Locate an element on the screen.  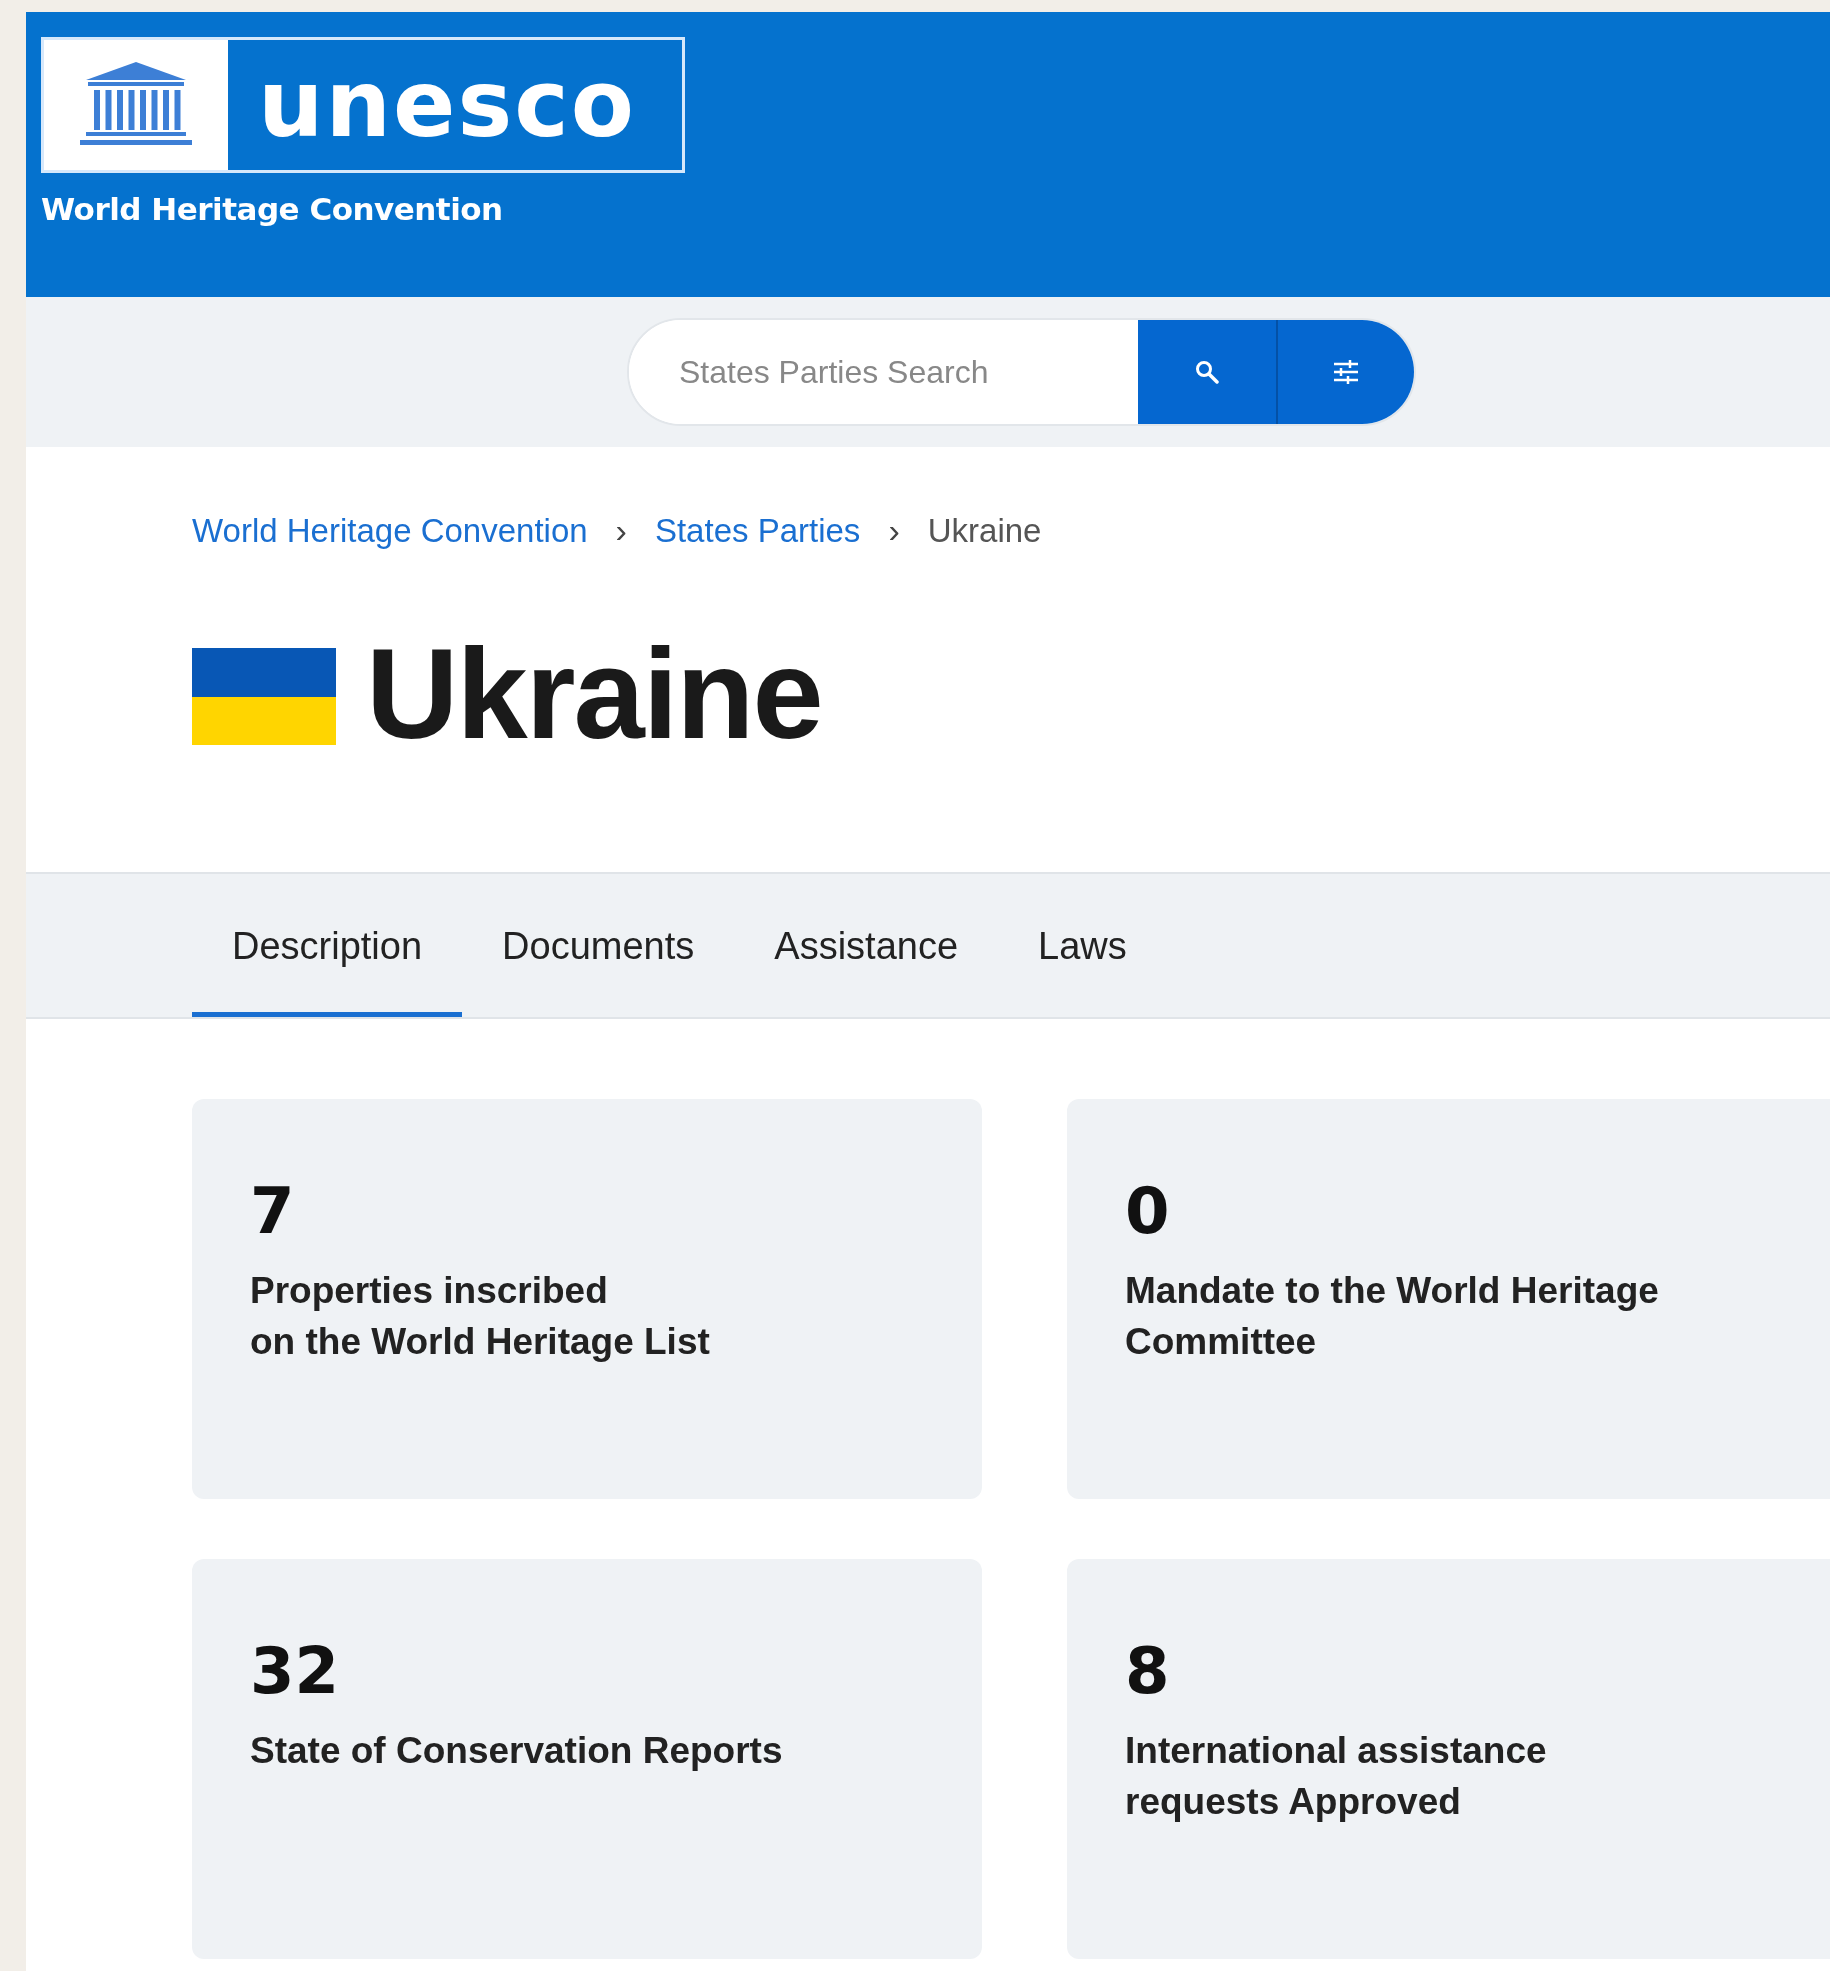
logo-text: unesco is located at coordinates (447, 105).